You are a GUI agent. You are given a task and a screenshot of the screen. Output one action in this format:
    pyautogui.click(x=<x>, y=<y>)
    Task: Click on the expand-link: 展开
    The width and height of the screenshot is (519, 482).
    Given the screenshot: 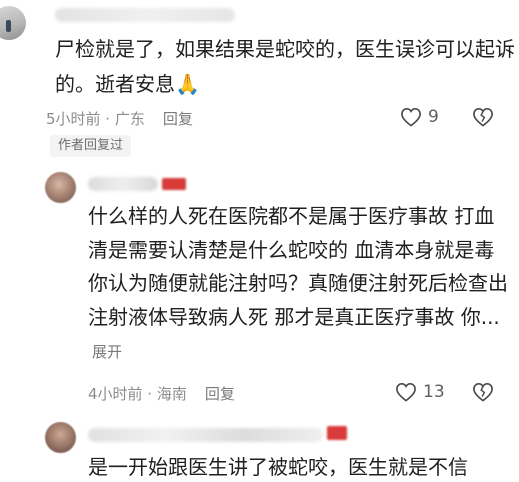 What is the action you would take?
    pyautogui.click(x=107, y=352)
    